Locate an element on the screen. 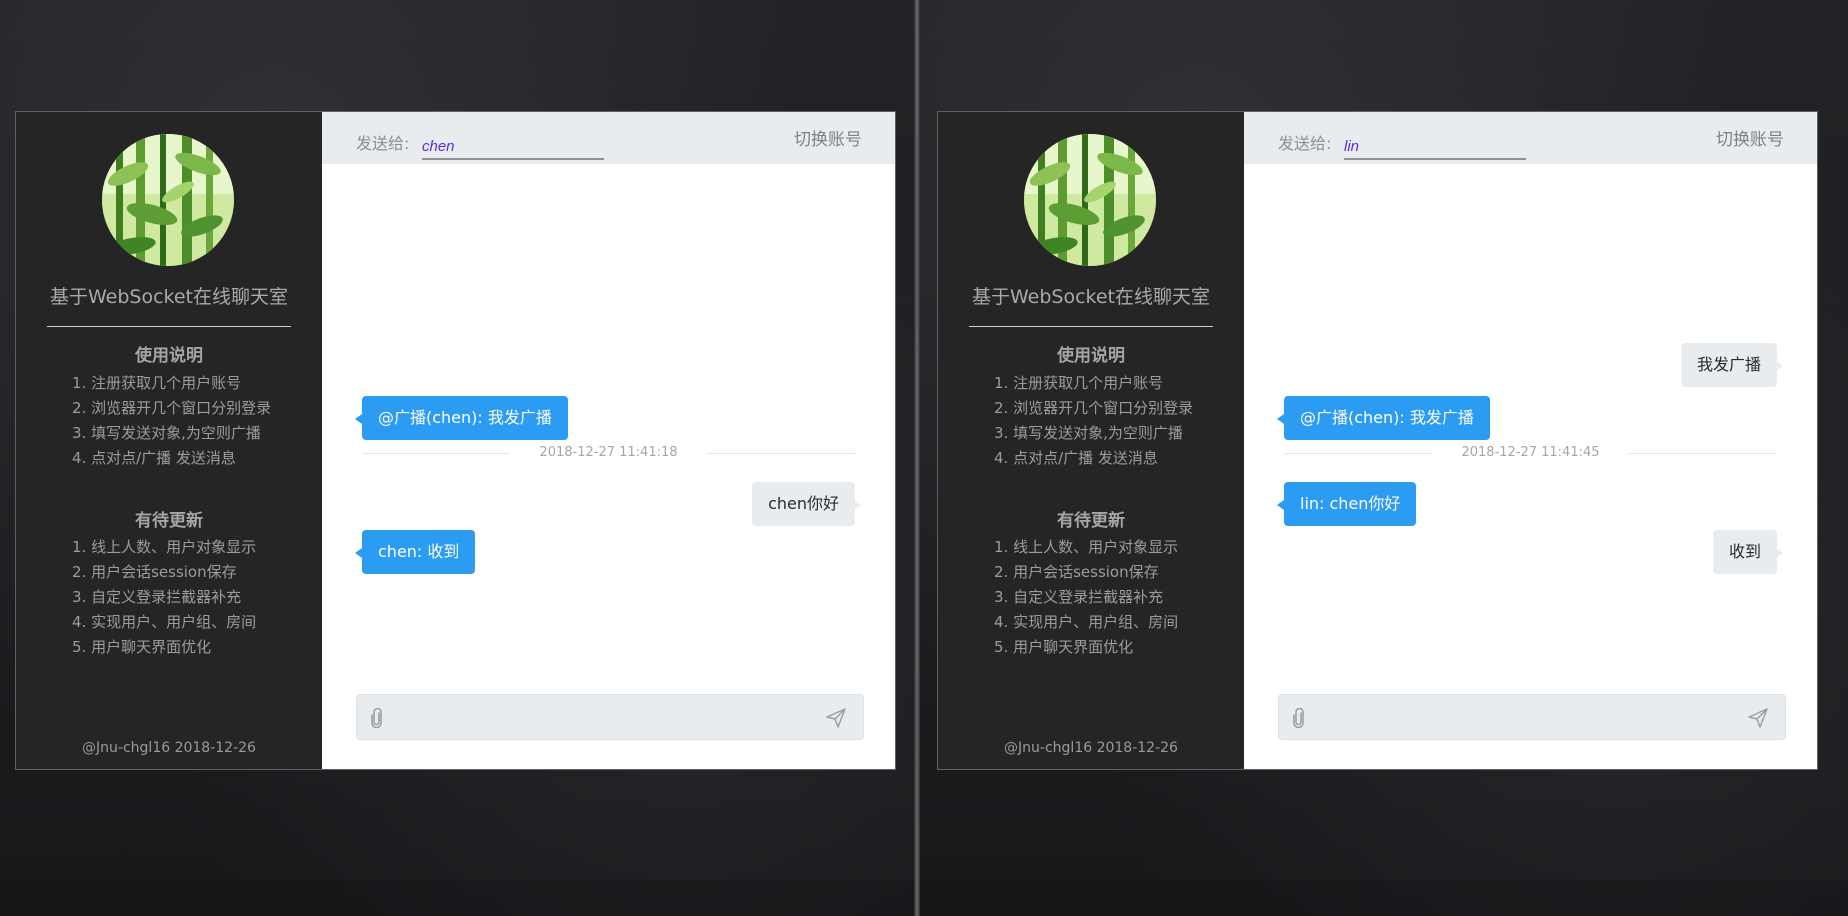 This screenshot has height=916, width=1848. incoming-message: chen: 收到 is located at coordinates (415, 552).